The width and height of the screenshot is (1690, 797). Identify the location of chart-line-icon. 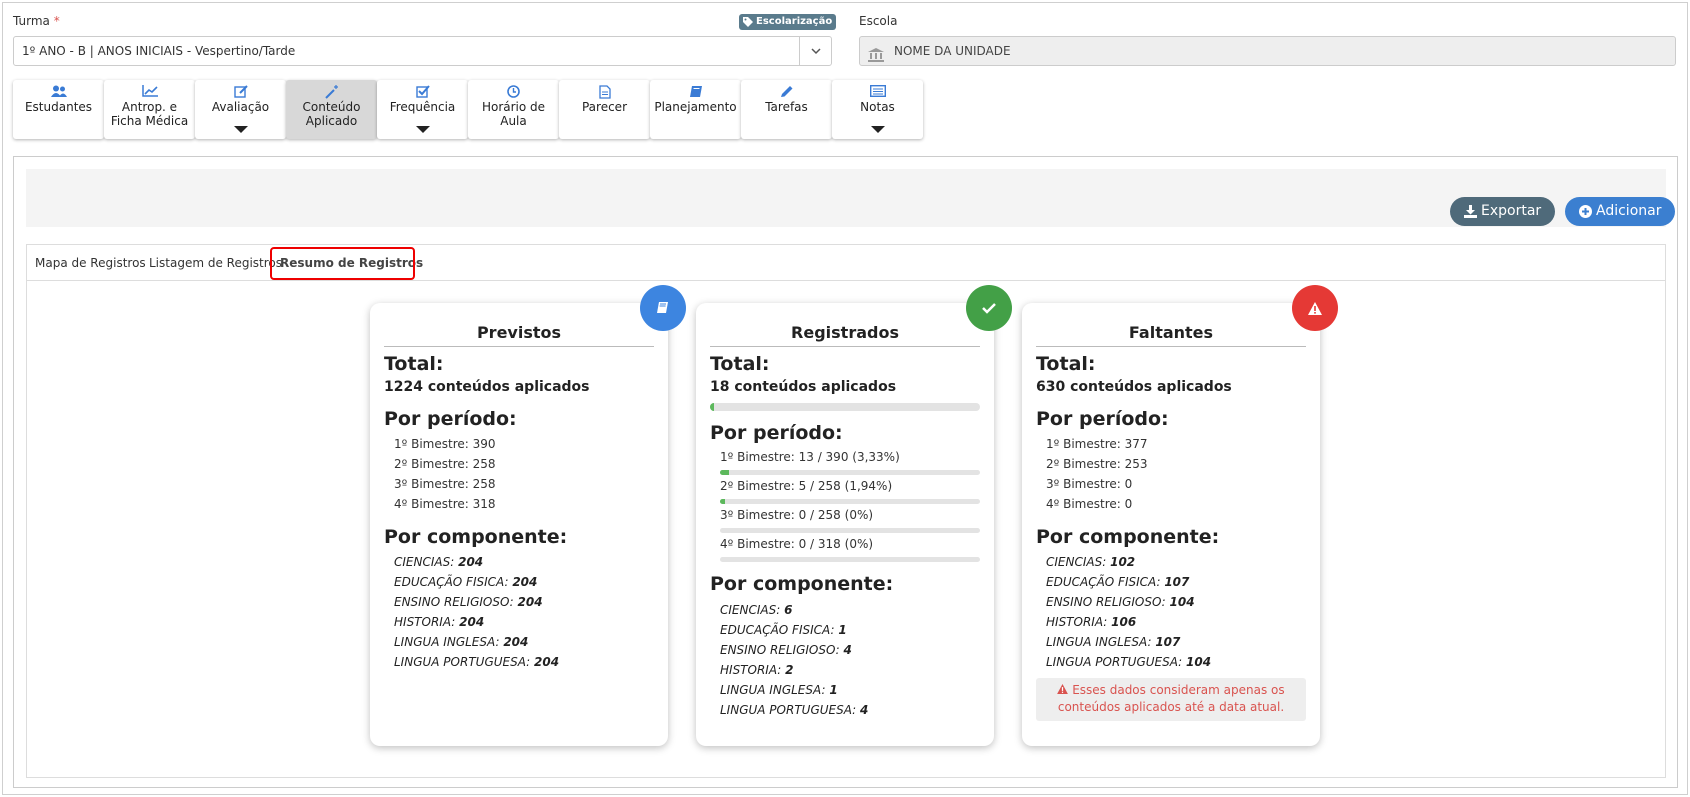
(149, 92).